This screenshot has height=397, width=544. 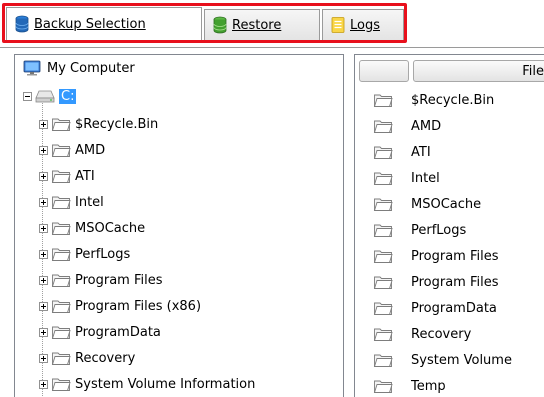 I want to click on tree-folder-label: PerfLogs, so click(x=103, y=254).